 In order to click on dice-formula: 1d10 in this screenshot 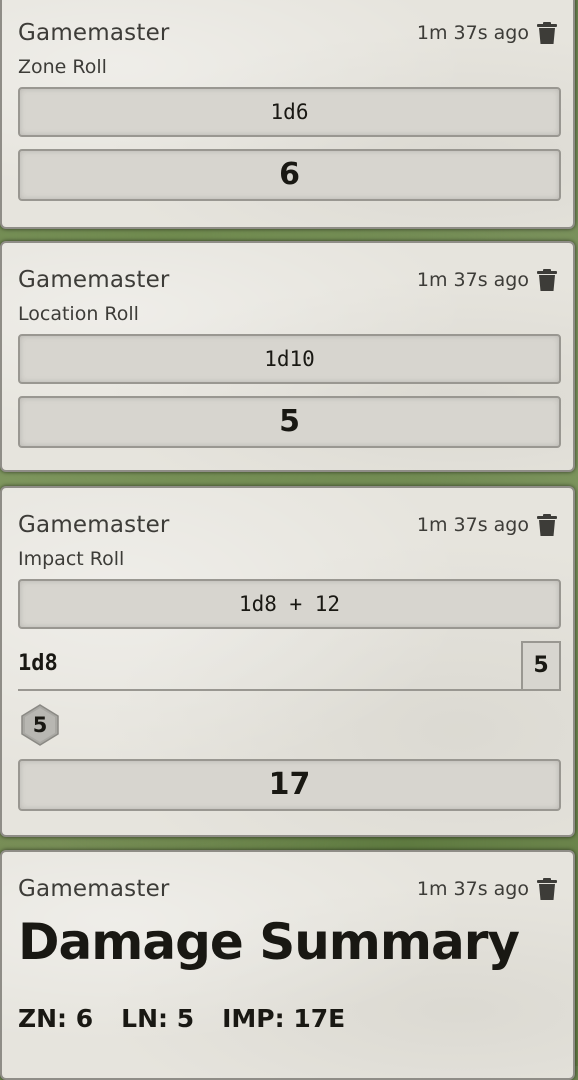, I will do `click(289, 359)`.